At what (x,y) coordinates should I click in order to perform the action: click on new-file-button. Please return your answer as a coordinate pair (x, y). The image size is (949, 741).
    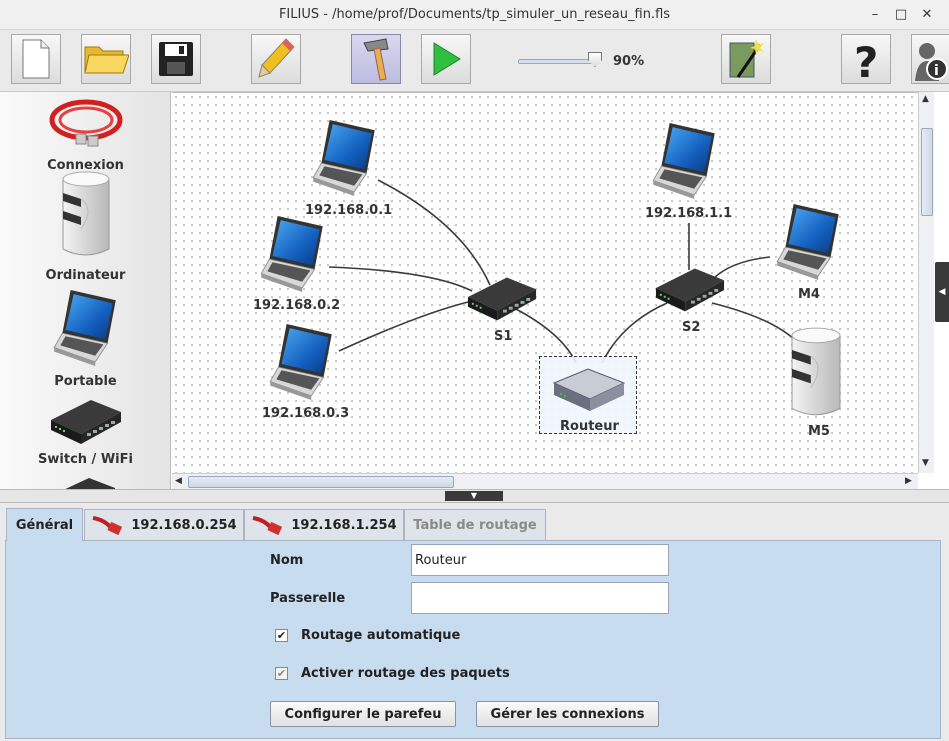
    Looking at the image, I should click on (36, 59).